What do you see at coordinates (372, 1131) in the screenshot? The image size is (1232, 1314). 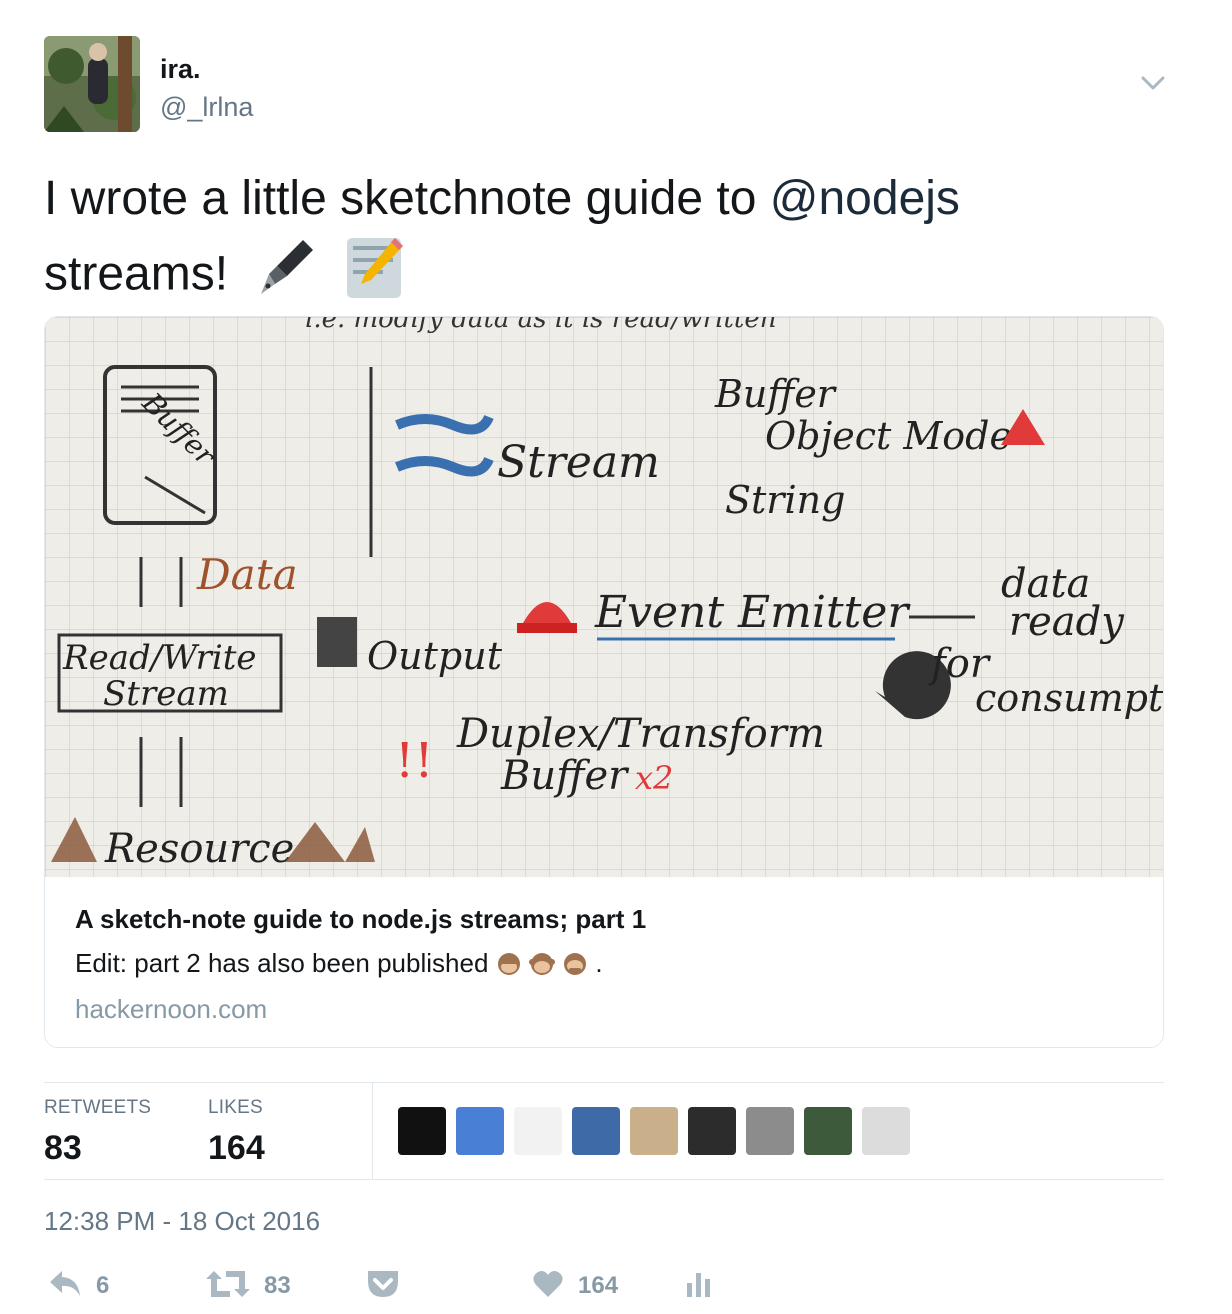 I see `stats-divider` at bounding box center [372, 1131].